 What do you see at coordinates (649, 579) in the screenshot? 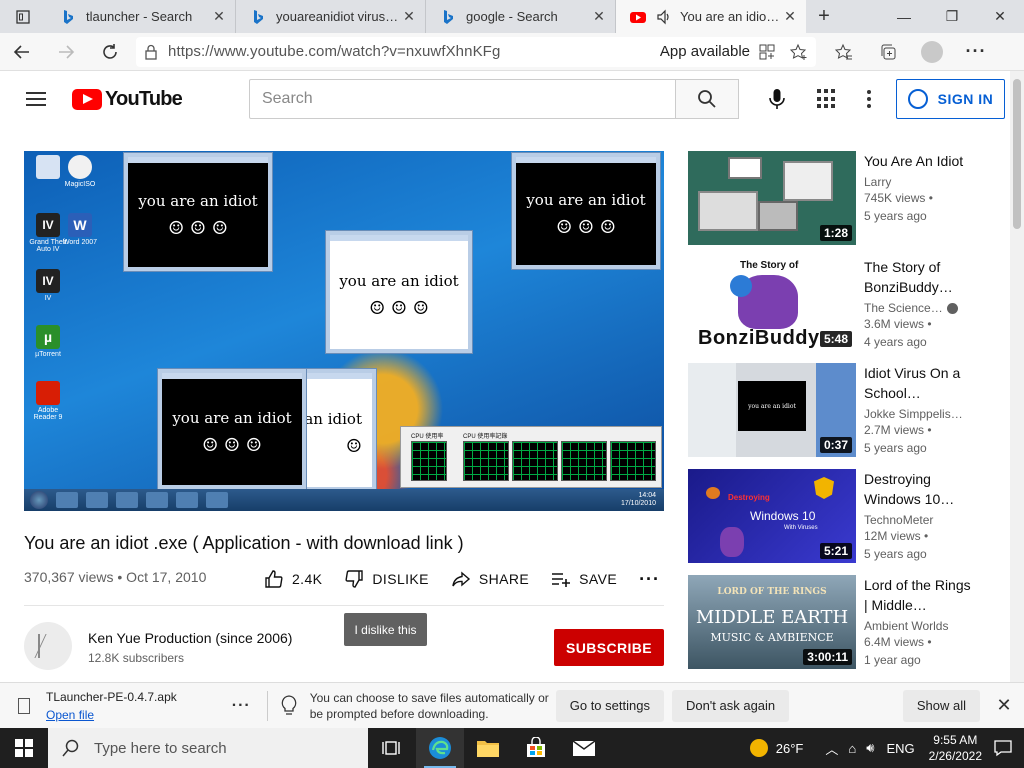
I see `more-actions-button: ···` at bounding box center [649, 579].